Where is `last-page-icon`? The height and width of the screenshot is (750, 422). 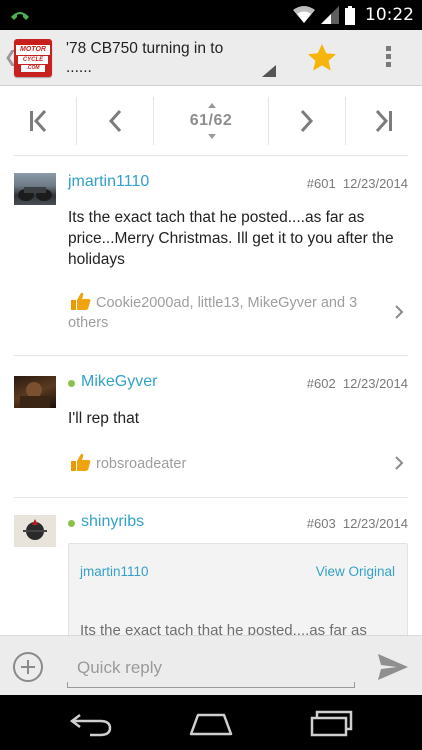 last-page-icon is located at coordinates (383, 121).